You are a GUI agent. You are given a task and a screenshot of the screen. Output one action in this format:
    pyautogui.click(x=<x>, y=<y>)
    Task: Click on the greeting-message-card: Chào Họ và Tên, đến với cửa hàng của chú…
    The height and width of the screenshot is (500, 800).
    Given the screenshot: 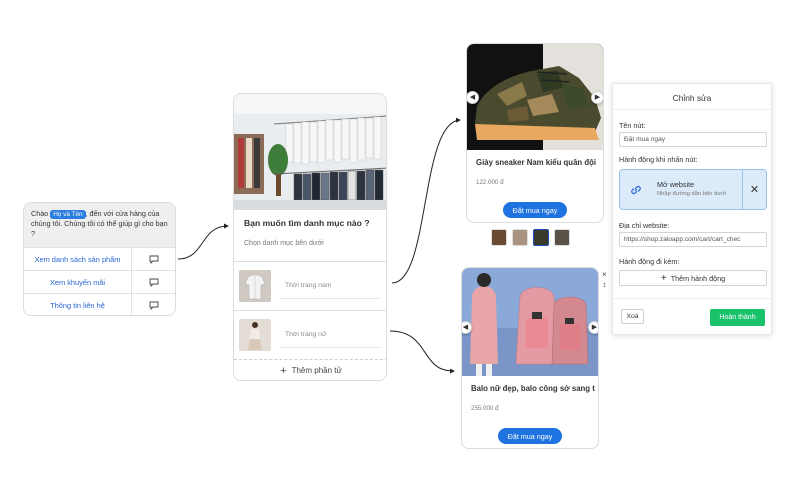 What is the action you would take?
    pyautogui.click(x=99, y=259)
    